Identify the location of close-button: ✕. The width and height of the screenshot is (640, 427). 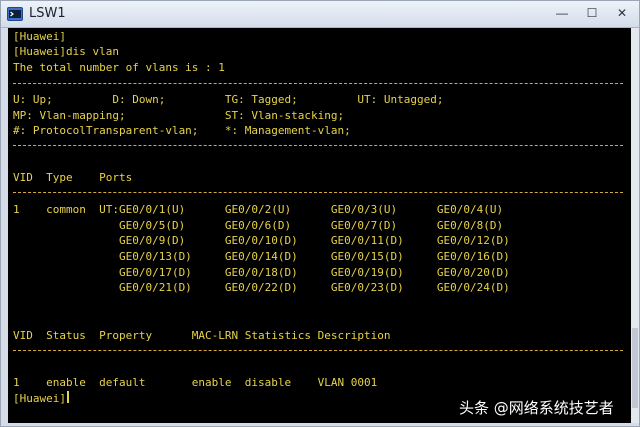
(622, 13).